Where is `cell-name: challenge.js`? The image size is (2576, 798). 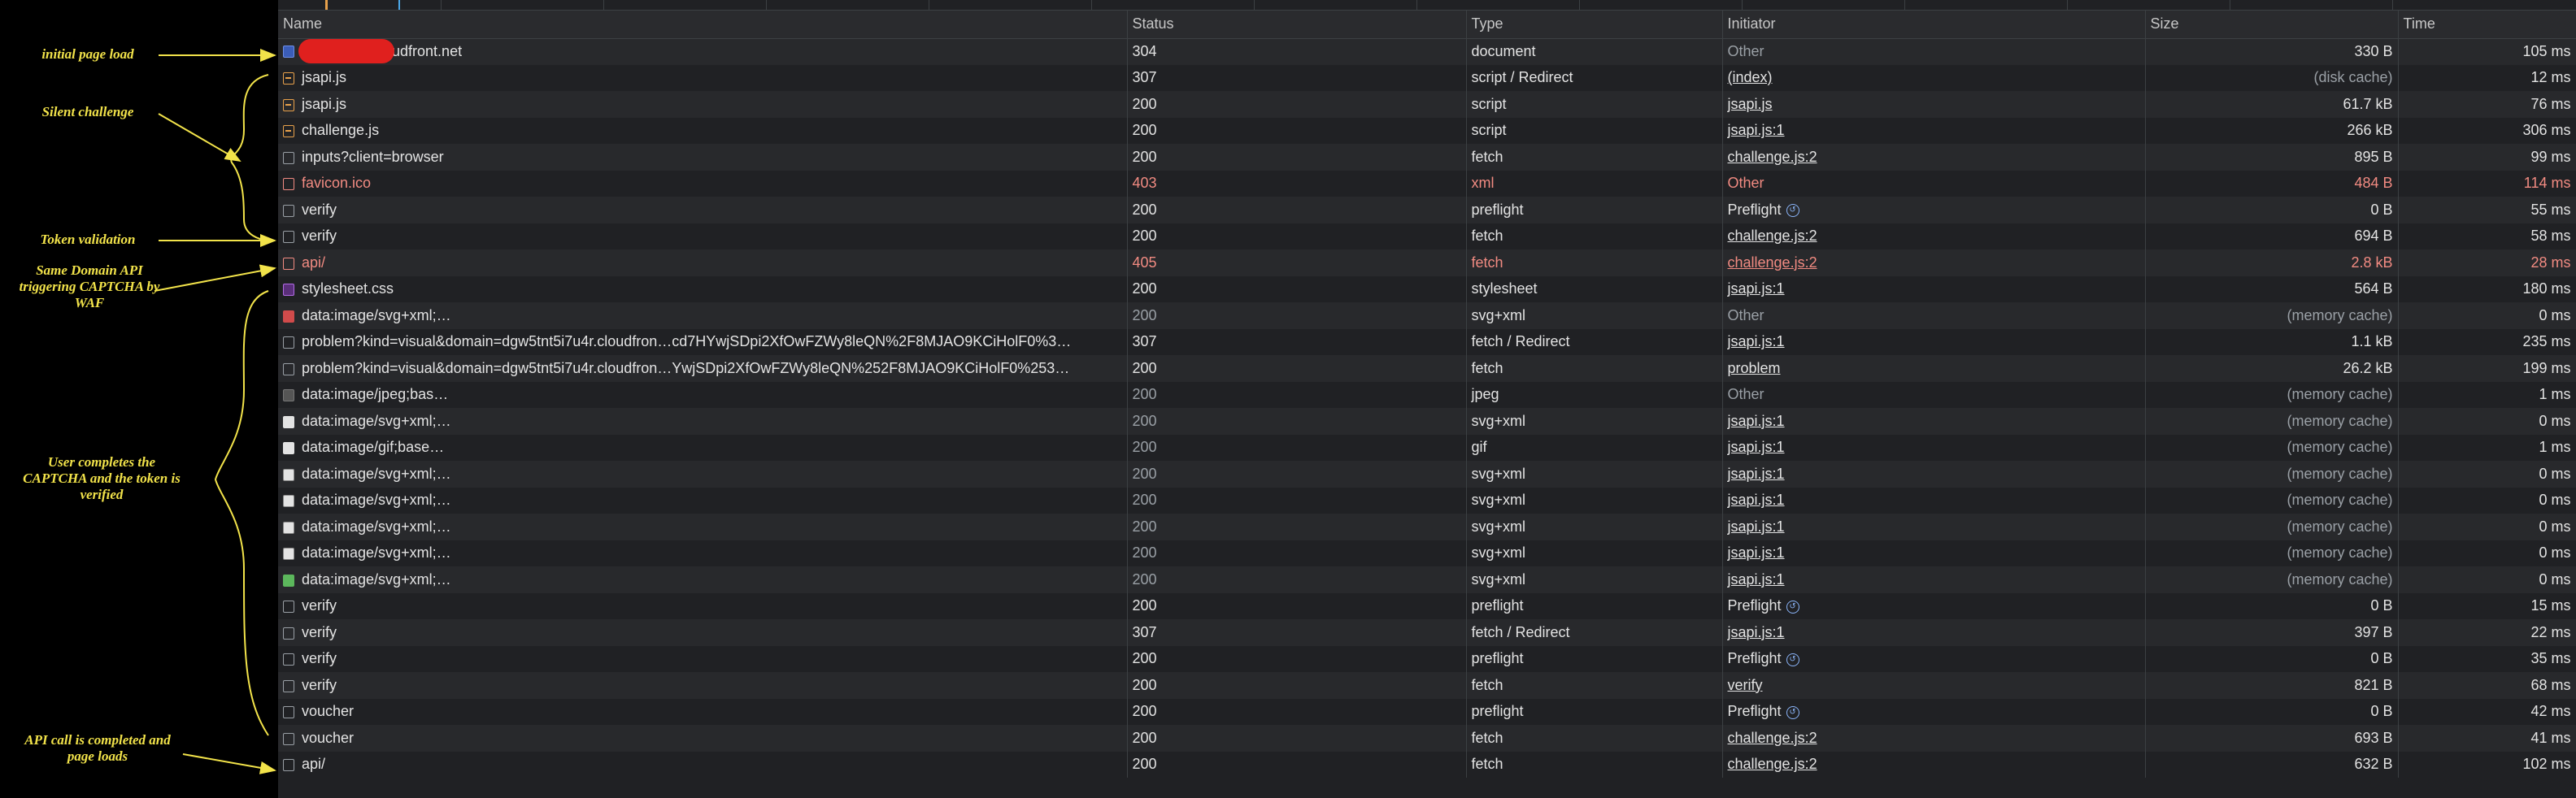 cell-name: challenge.js is located at coordinates (703, 130).